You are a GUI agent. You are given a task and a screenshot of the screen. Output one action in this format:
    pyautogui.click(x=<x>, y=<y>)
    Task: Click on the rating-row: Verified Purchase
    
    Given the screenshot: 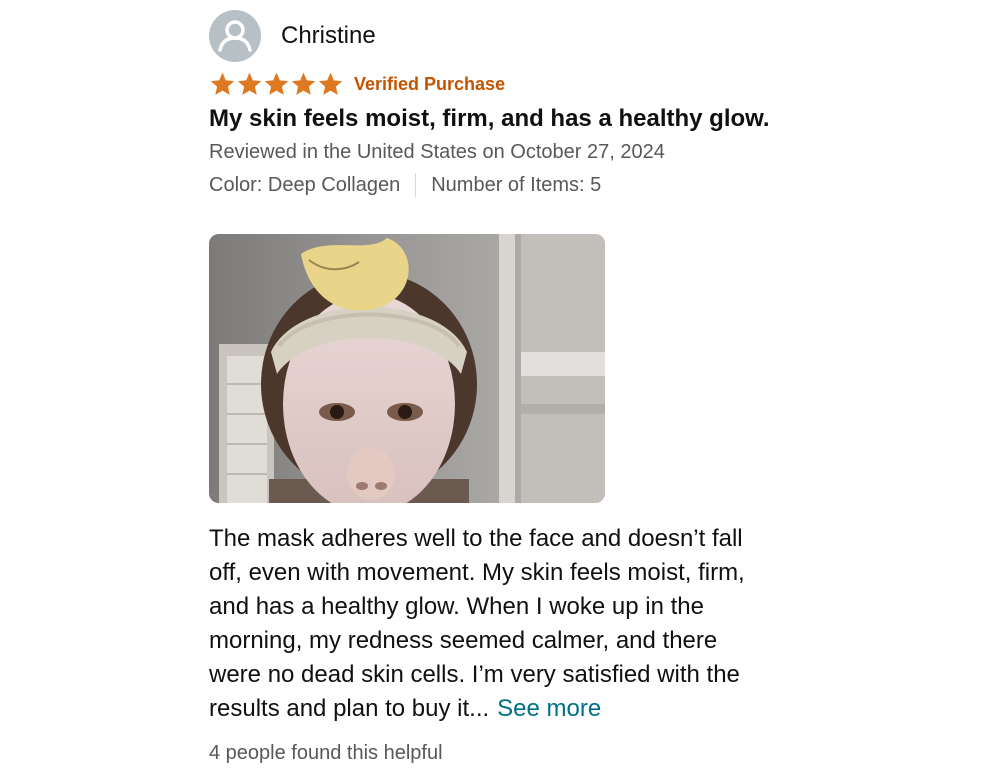 What is the action you would take?
    pyautogui.click(x=509, y=84)
    